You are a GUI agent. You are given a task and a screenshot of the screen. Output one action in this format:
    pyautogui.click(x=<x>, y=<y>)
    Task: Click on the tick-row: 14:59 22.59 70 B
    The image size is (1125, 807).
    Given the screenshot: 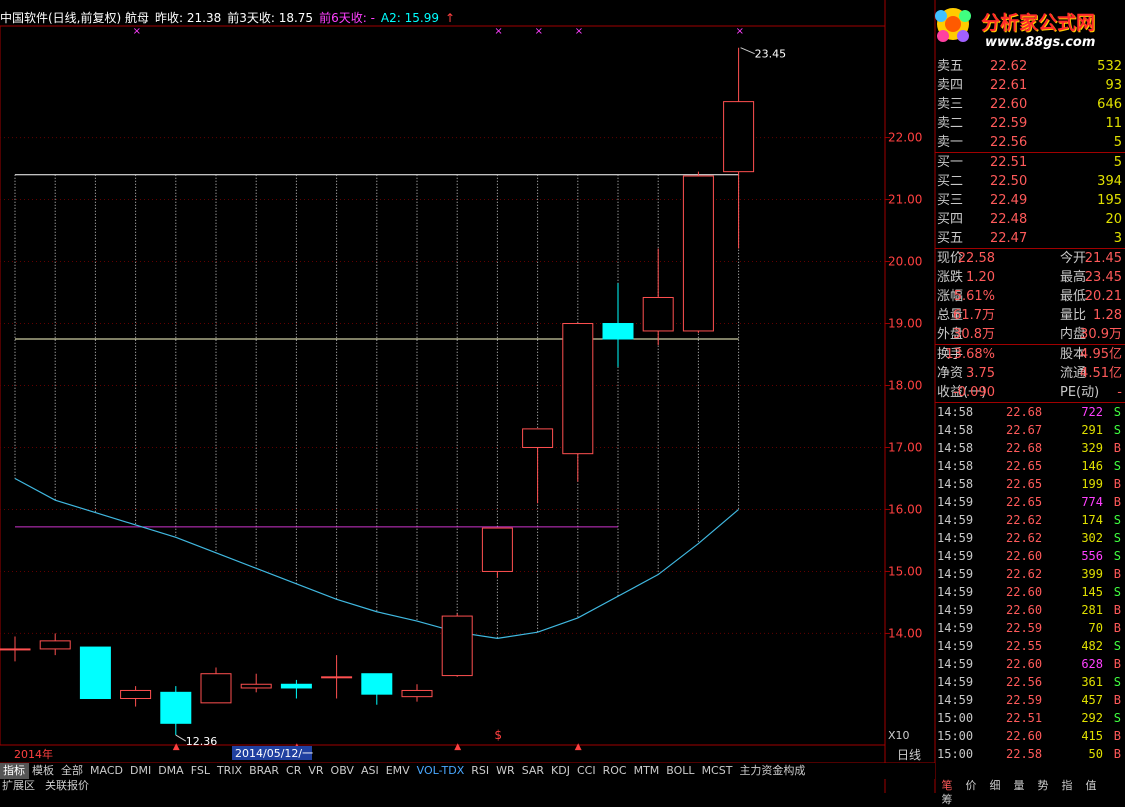 What is the action you would take?
    pyautogui.click(x=1030, y=628)
    